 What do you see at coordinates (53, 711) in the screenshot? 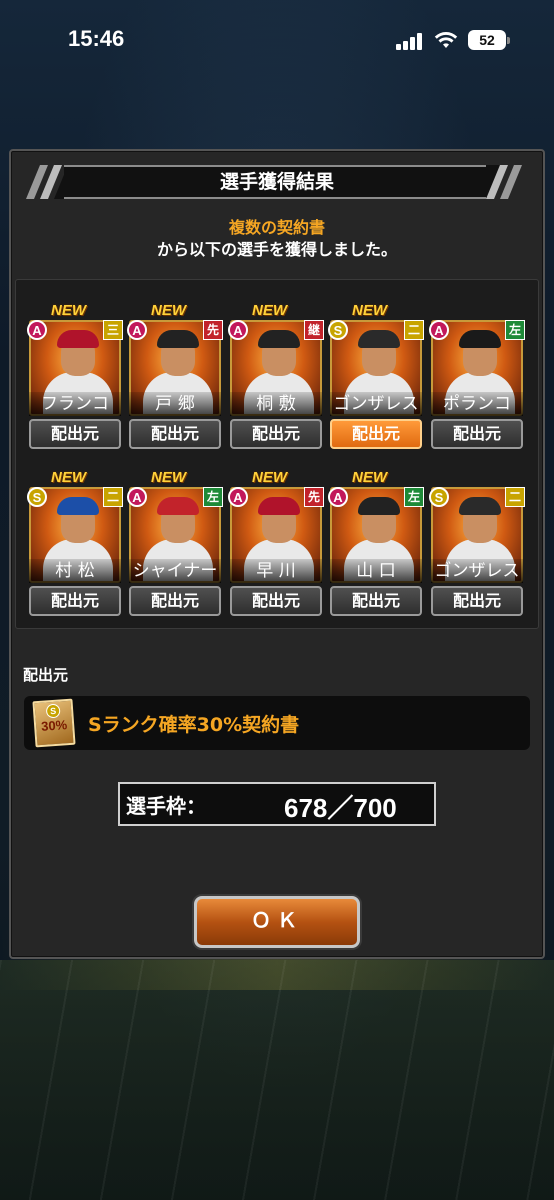
I see `ticket-rank-badge: S` at bounding box center [53, 711].